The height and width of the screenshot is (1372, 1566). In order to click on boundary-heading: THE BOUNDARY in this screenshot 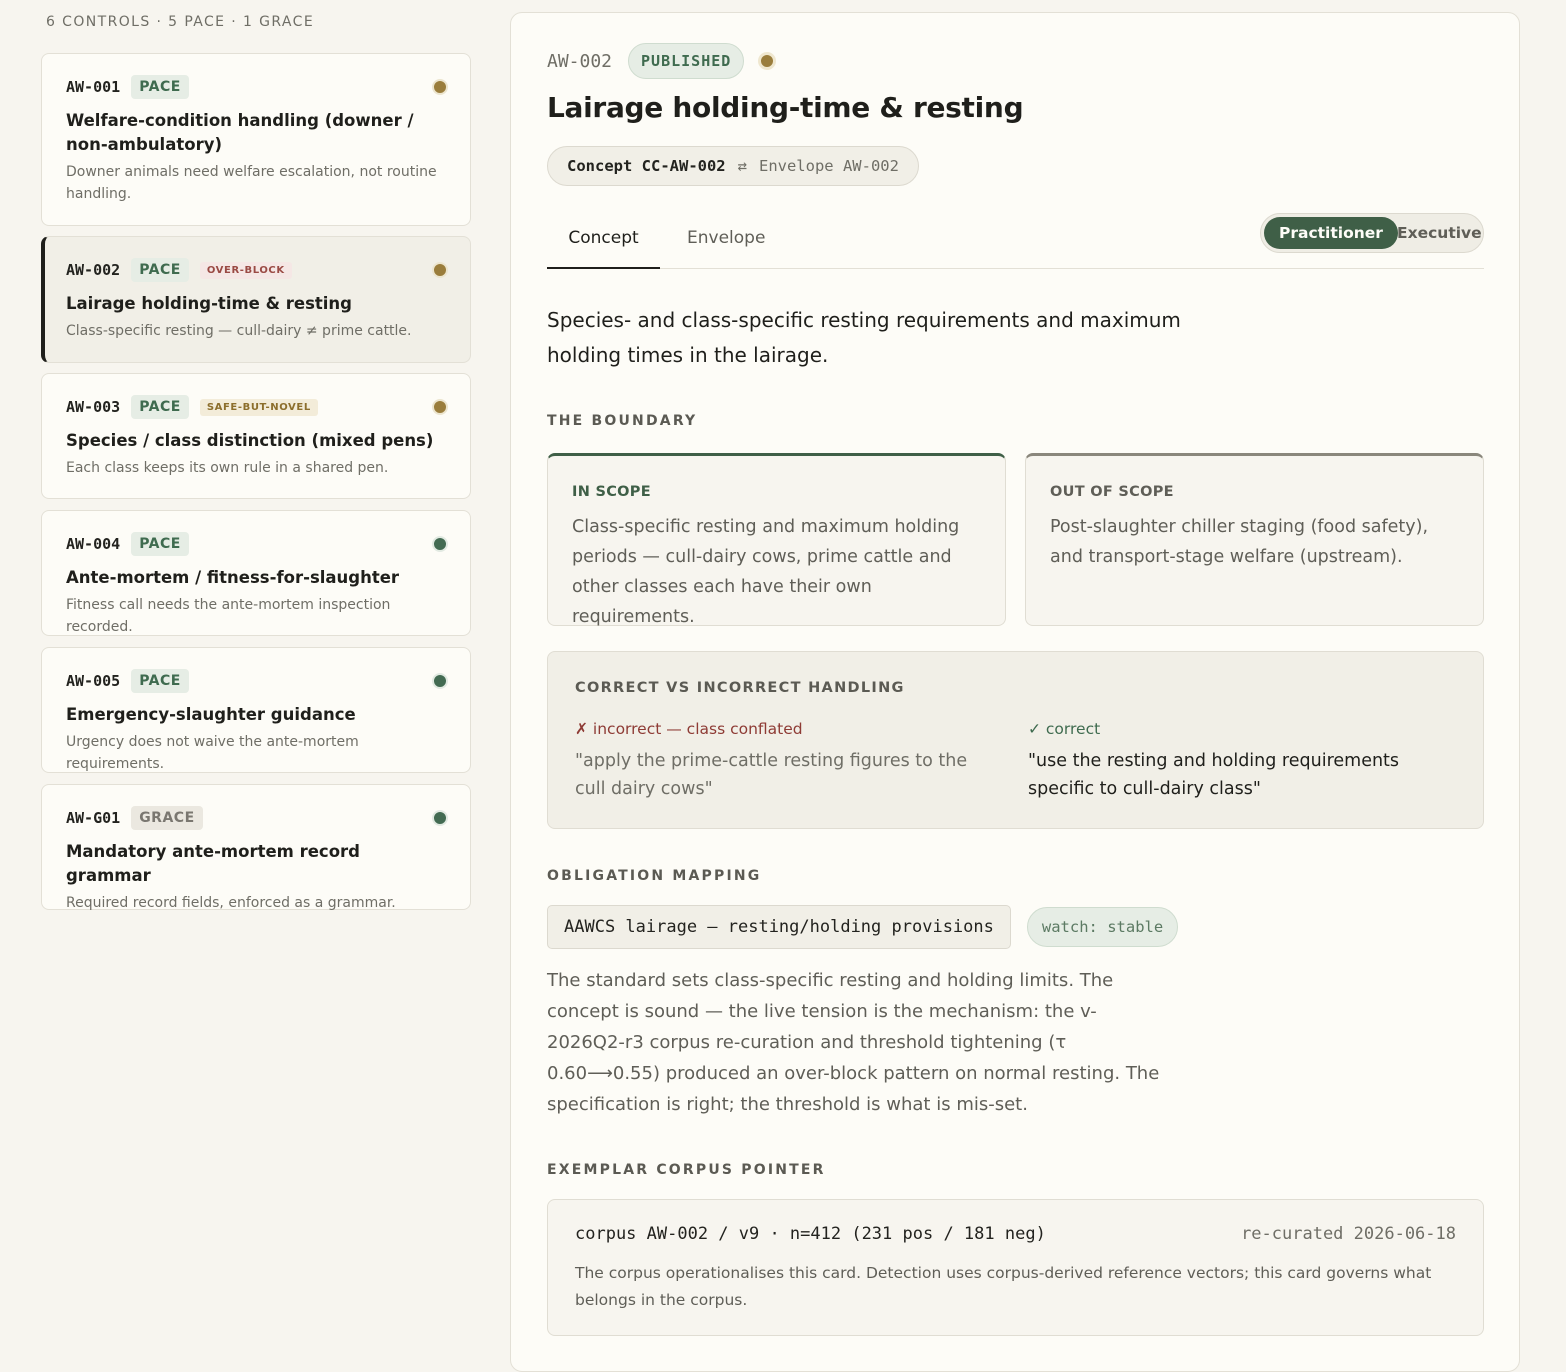, I will do `click(622, 421)`.